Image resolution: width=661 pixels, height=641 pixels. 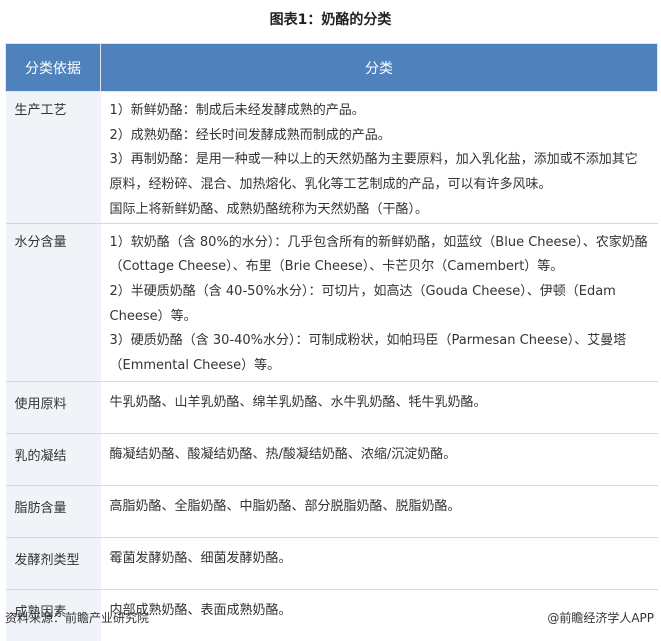 I want to click on row-category: 脂肪含量, so click(x=53, y=511).